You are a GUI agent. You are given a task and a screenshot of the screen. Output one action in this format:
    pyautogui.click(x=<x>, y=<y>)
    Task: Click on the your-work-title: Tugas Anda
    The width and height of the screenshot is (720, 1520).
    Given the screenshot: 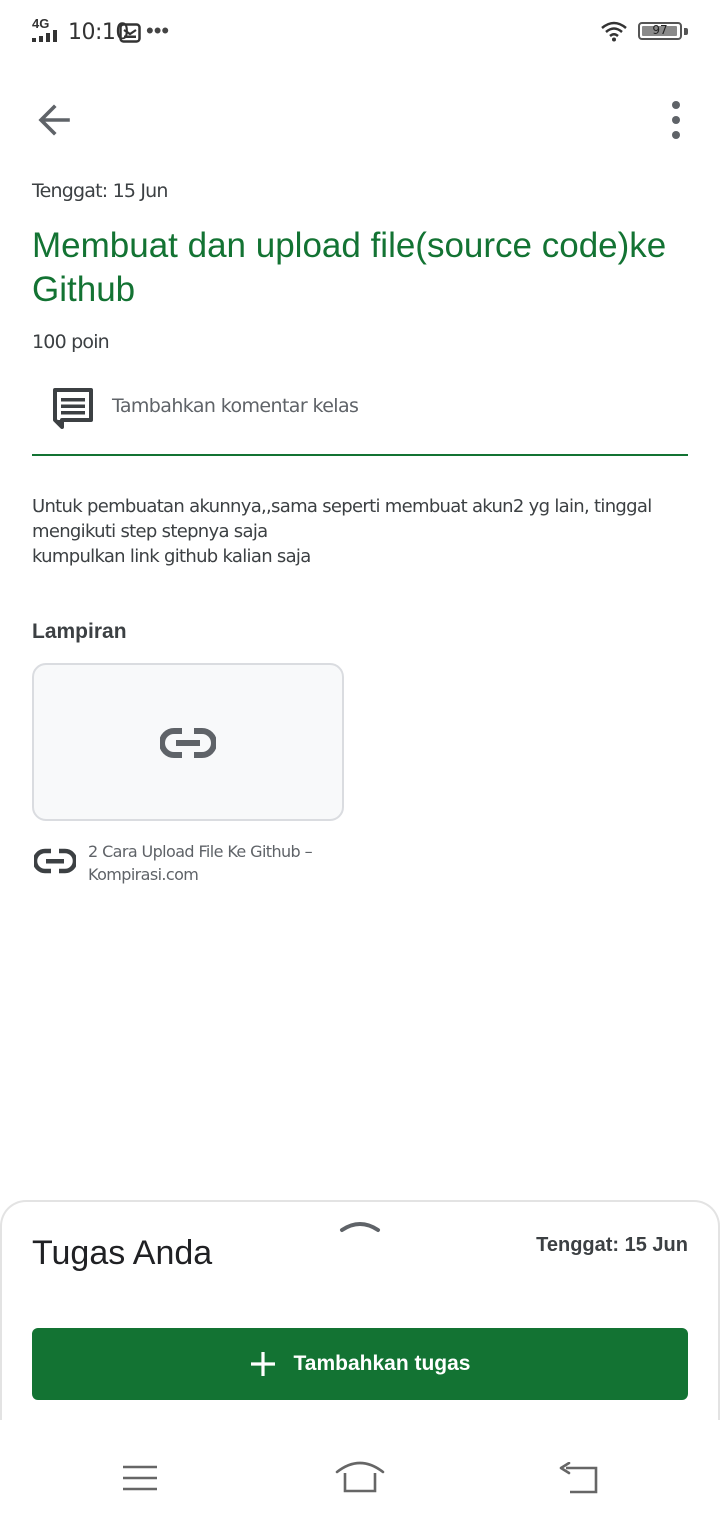 What is the action you would take?
    pyautogui.click(x=122, y=1253)
    